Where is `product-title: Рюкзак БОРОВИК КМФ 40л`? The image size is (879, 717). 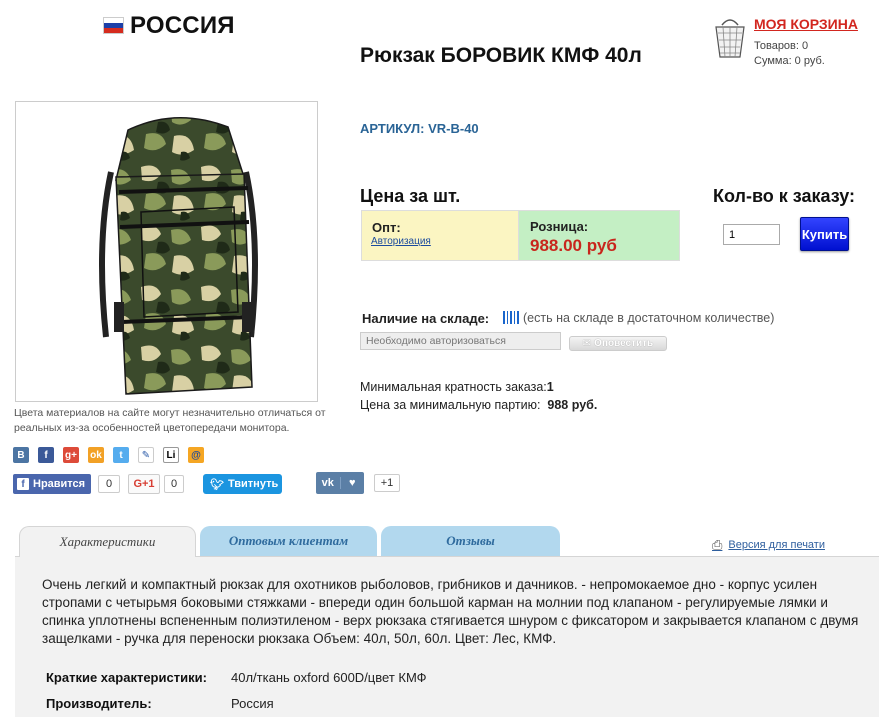 product-title: Рюкзак БОРОВИК КМФ 40л is located at coordinates (501, 55).